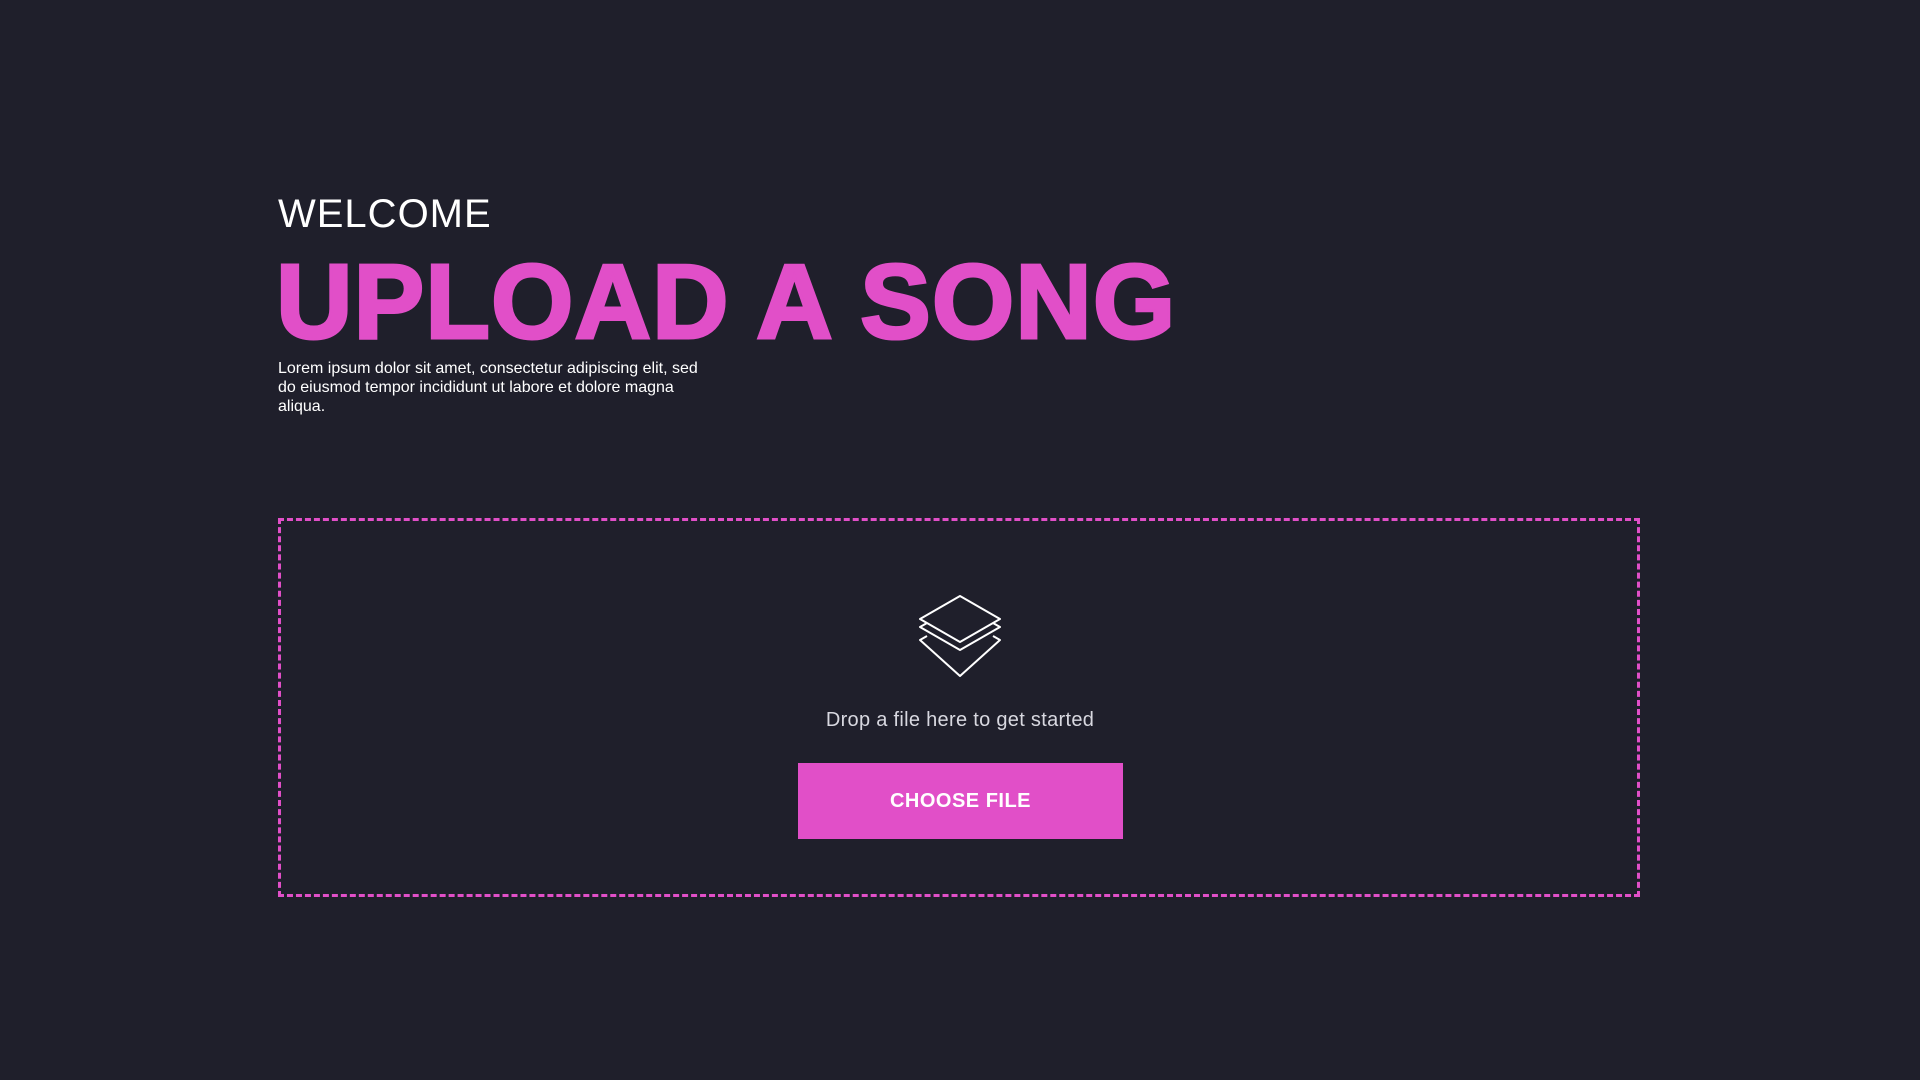  Describe the element at coordinates (385, 214) in the screenshot. I see `welcome-eyebrow: WELCOME` at that location.